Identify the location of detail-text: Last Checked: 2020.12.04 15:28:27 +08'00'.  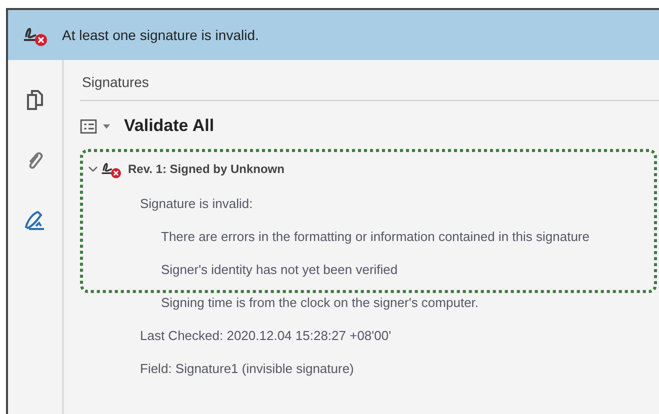
(266, 336).